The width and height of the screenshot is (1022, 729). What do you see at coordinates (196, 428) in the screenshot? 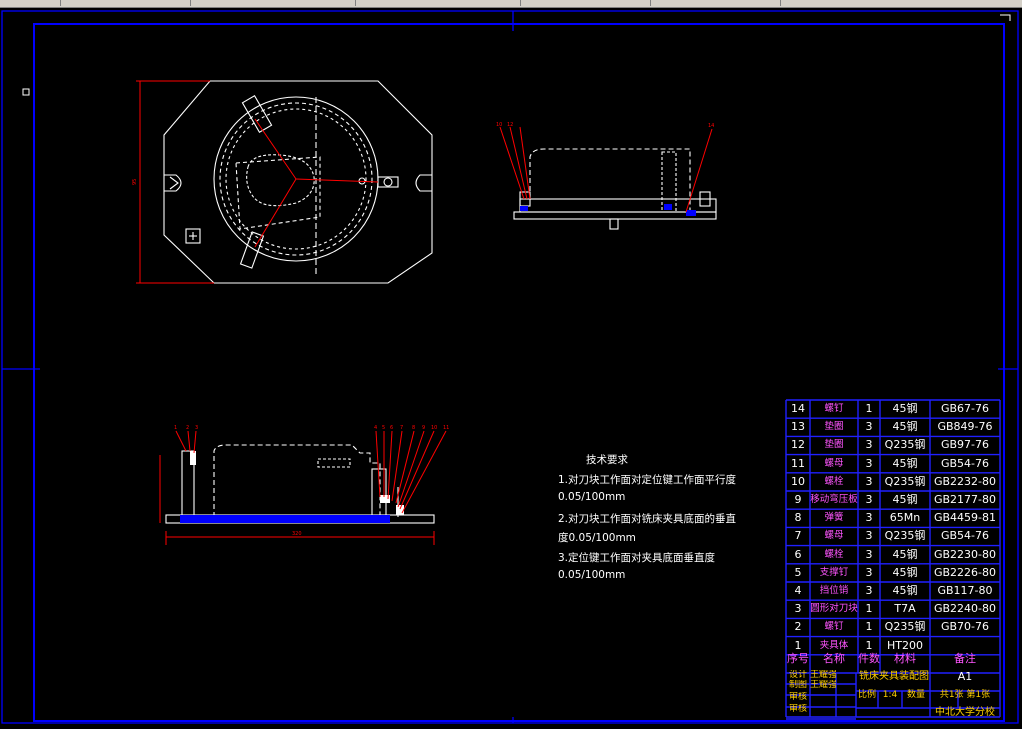
I see `leader-number: 3` at bounding box center [196, 428].